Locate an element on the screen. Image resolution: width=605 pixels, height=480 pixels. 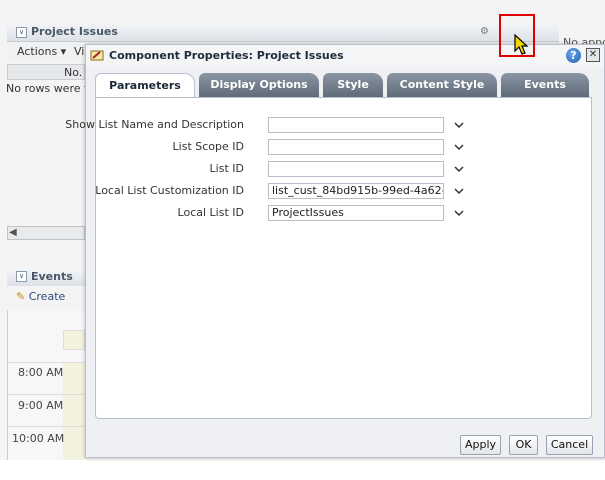
show-list-name-field is located at coordinates (356, 125).